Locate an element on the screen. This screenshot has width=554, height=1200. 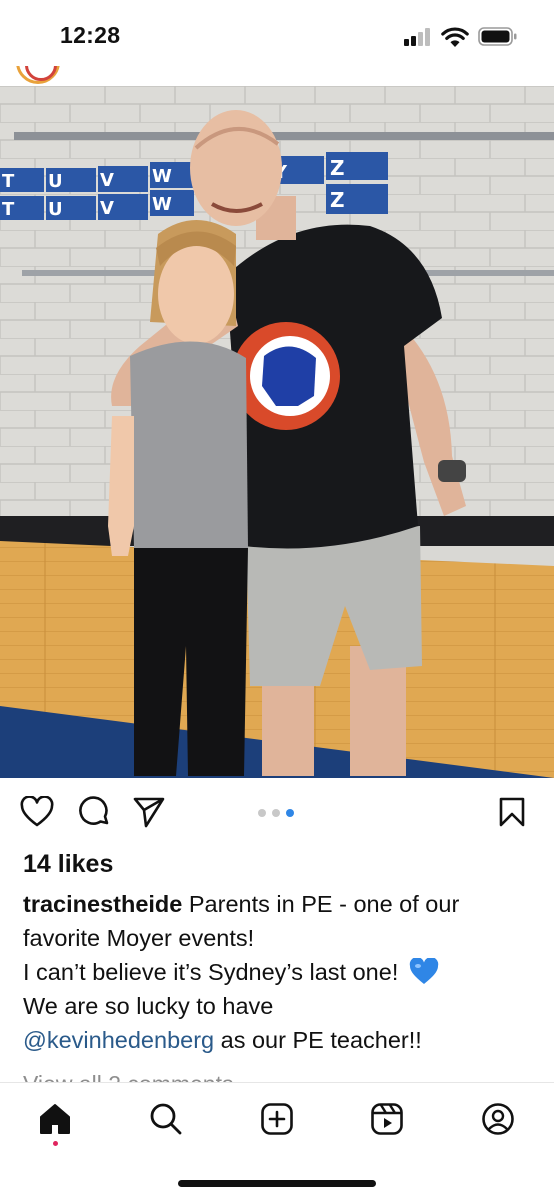
notification-dot is located at coordinates (55, 1143).